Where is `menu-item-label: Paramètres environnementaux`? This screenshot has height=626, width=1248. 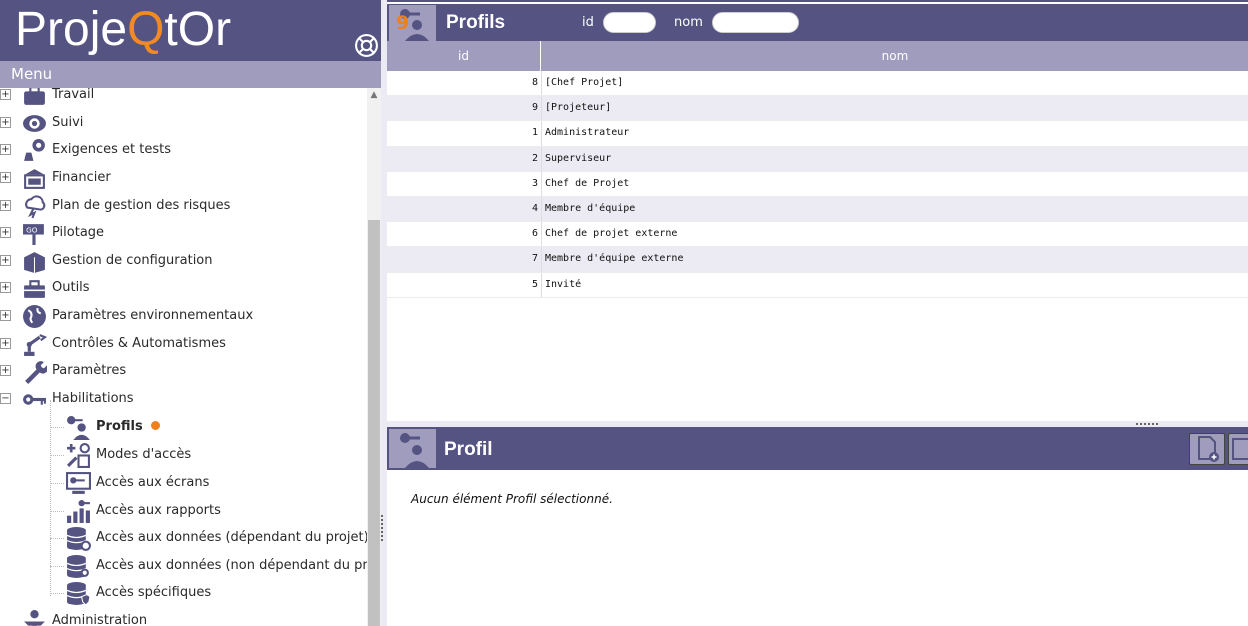 menu-item-label: Paramètres environnementaux is located at coordinates (153, 315).